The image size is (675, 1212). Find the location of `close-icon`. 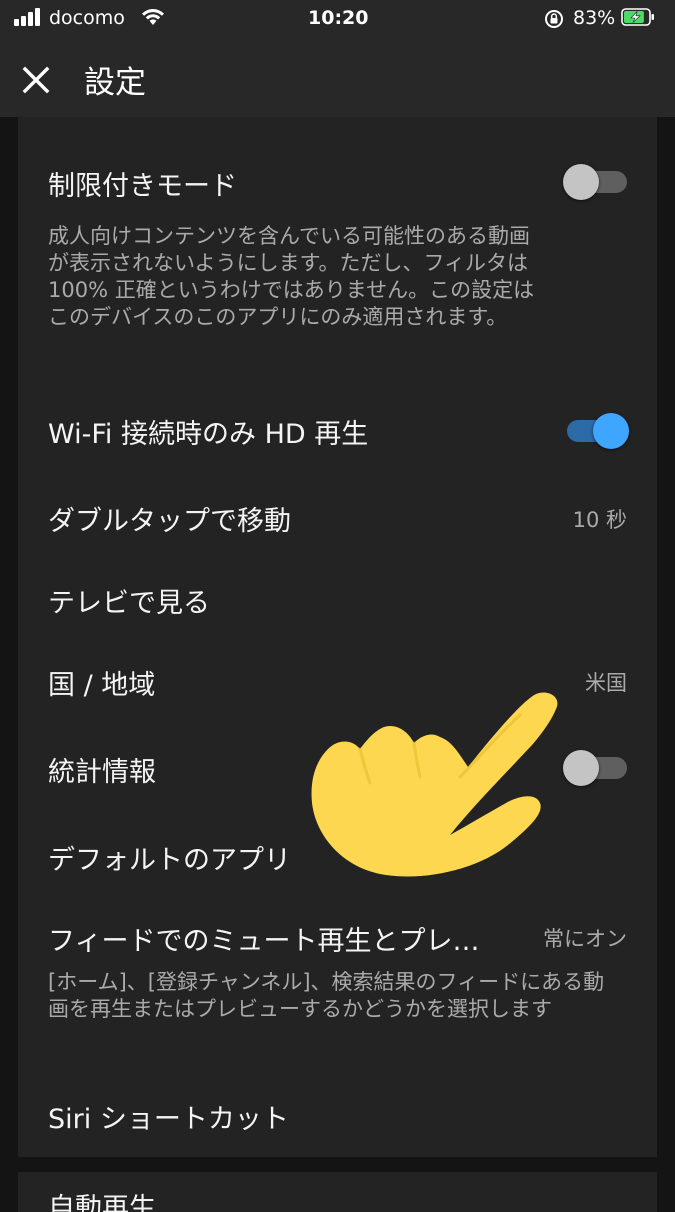

close-icon is located at coordinates (36, 80).